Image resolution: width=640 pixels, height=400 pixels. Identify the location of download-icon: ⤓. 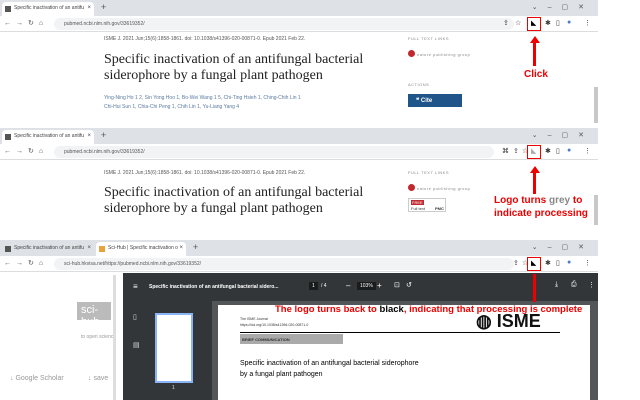
(556, 285).